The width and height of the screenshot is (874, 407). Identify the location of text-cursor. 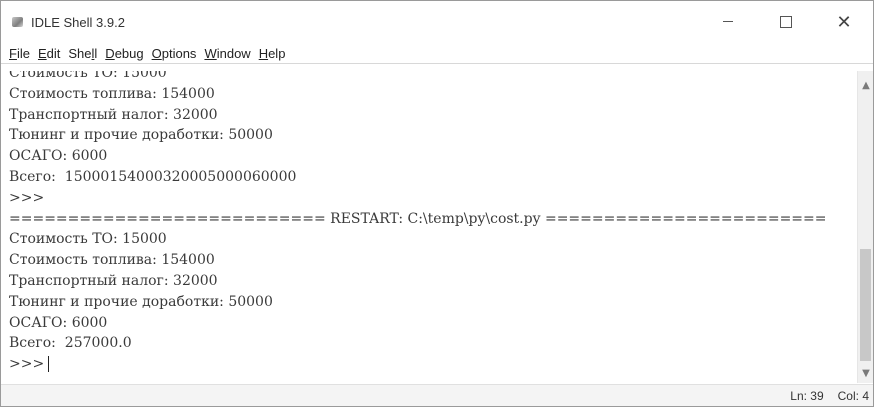
(49, 364).